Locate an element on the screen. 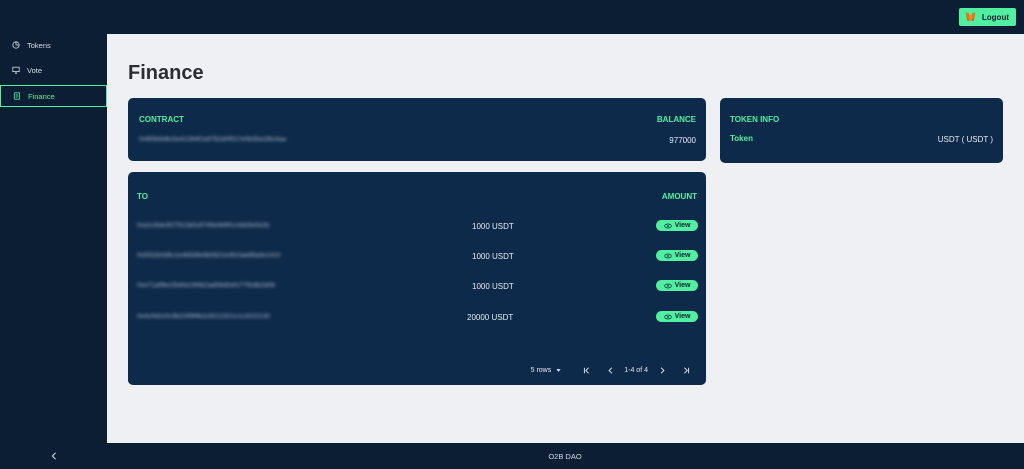 The width and height of the screenshot is (1024, 469). sidebar-item-label: Vote is located at coordinates (35, 70).